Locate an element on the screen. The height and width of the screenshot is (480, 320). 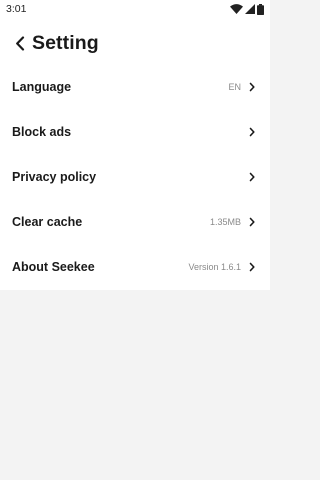
setting-label: Clear cache is located at coordinates (47, 221).